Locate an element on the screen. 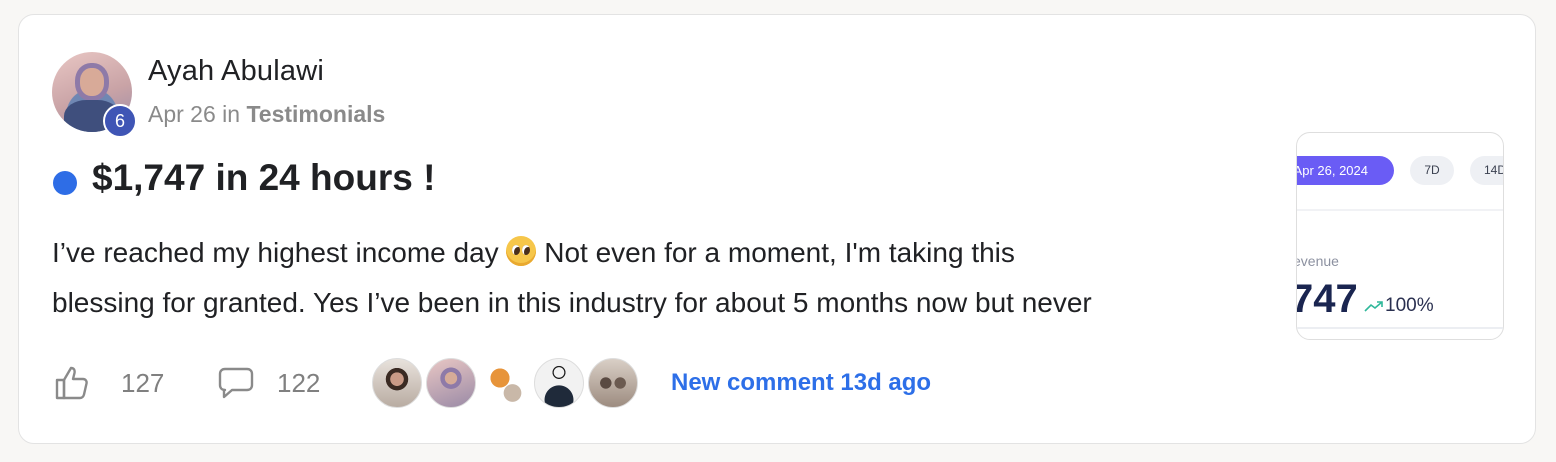 The image size is (1556, 462). body-text-part2: Not even for a moment, I'm taking this is located at coordinates (775, 252).